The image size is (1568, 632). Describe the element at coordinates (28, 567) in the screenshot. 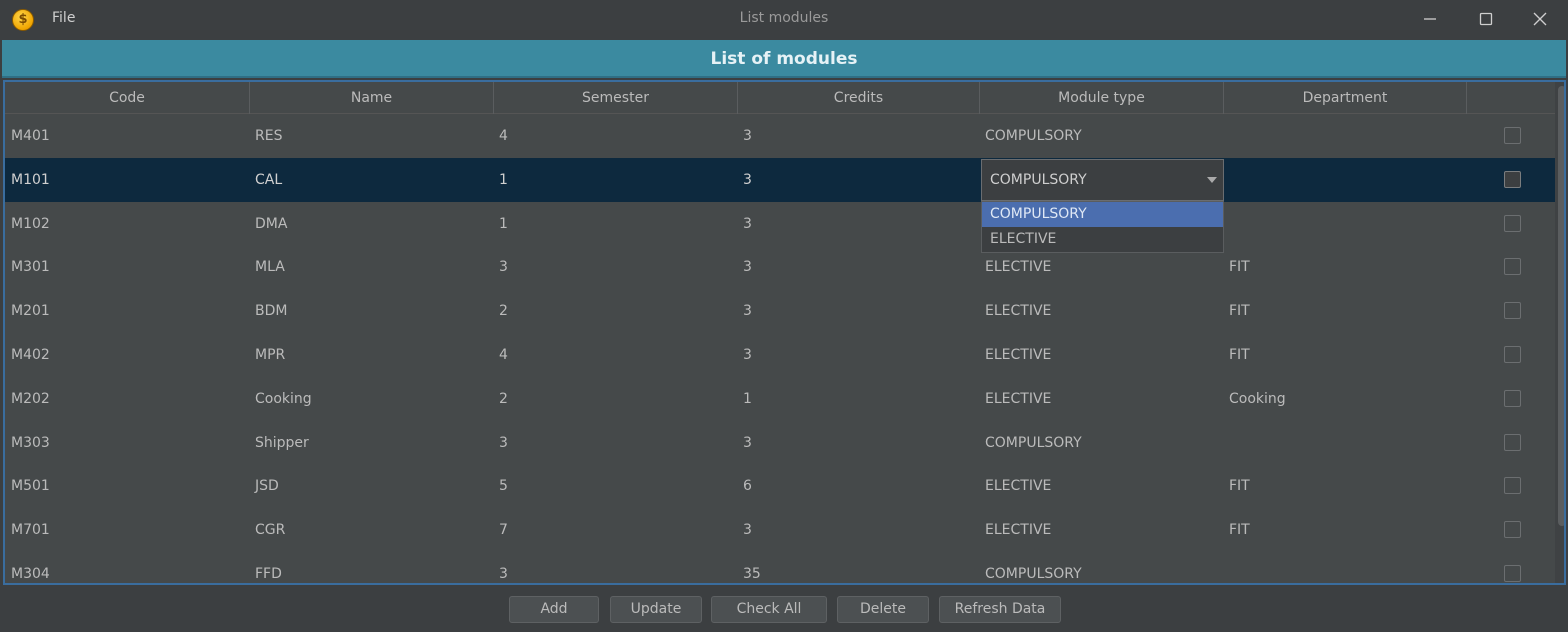

I see `cell-code: M304` at that location.